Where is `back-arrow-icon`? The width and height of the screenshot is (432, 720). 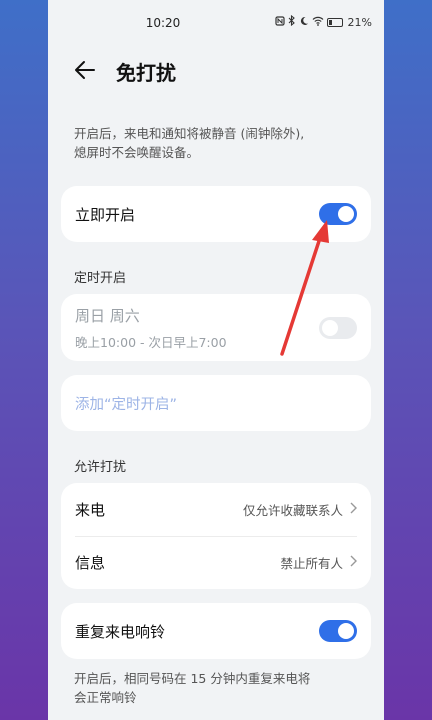
back-arrow-icon is located at coordinates (86, 70).